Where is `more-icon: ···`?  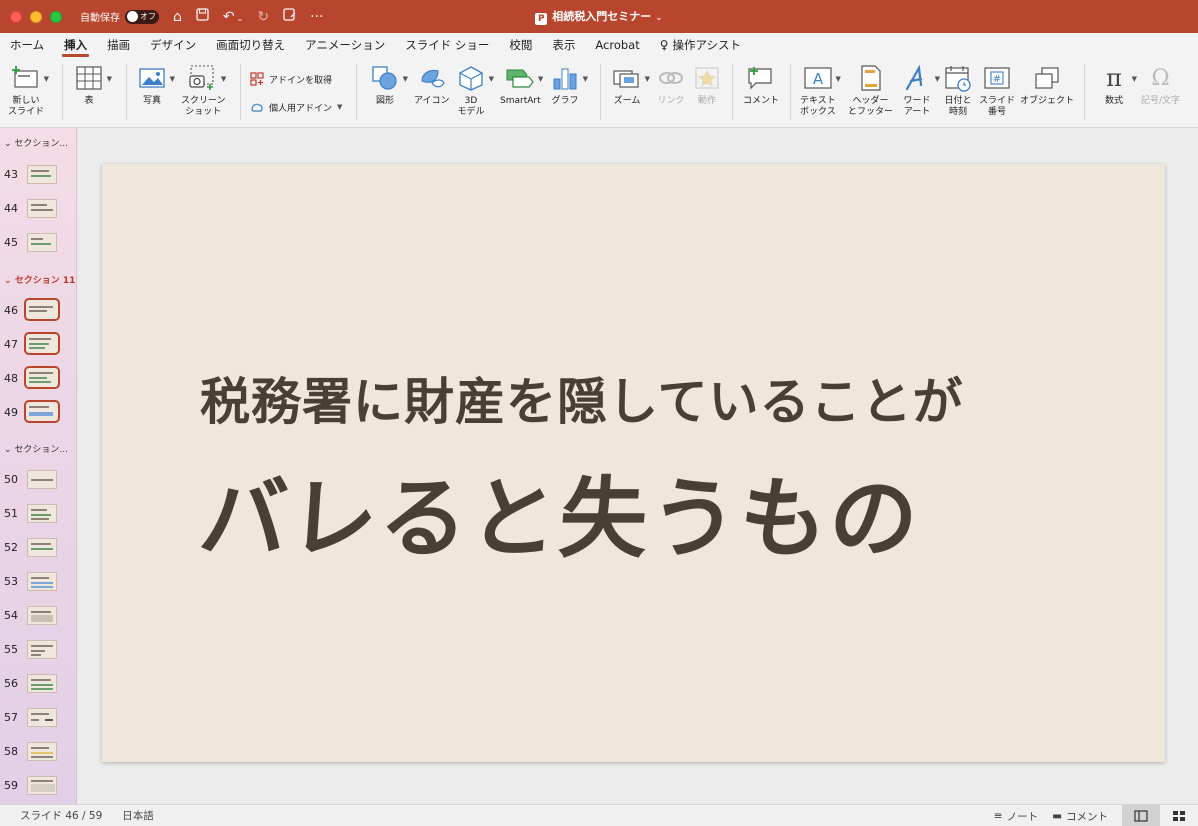
more-icon: ··· is located at coordinates (316, 17).